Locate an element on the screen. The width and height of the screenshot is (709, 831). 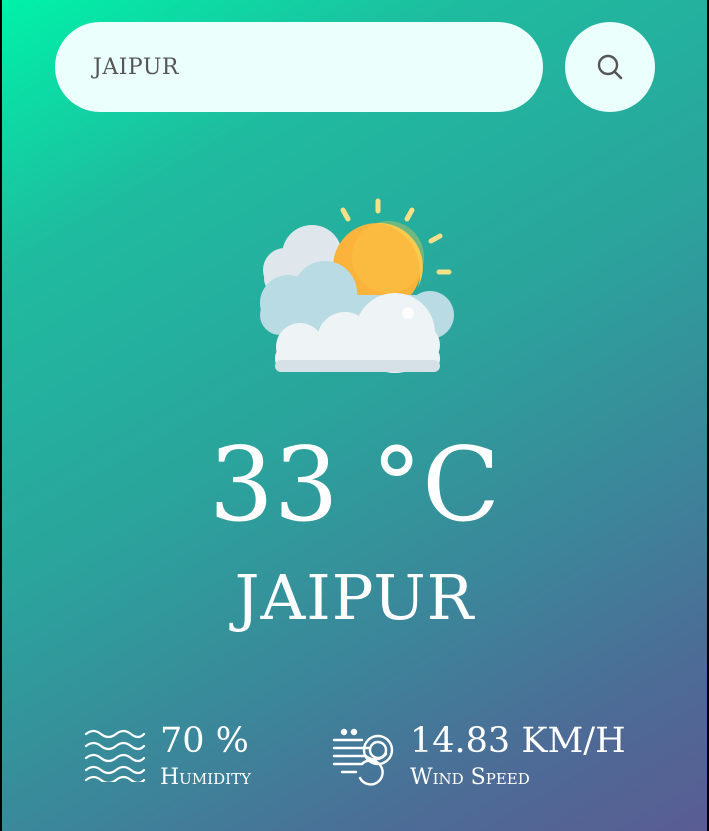
humidity-label: Humidity is located at coordinates (205, 777).